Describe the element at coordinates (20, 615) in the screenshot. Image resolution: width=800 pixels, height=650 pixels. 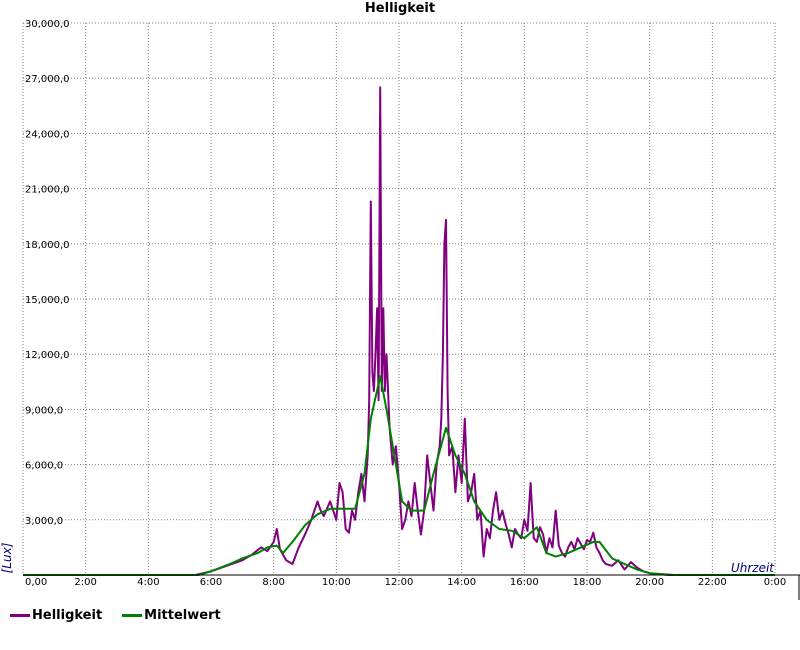
I see `legend-swatch-helligkeit` at that location.